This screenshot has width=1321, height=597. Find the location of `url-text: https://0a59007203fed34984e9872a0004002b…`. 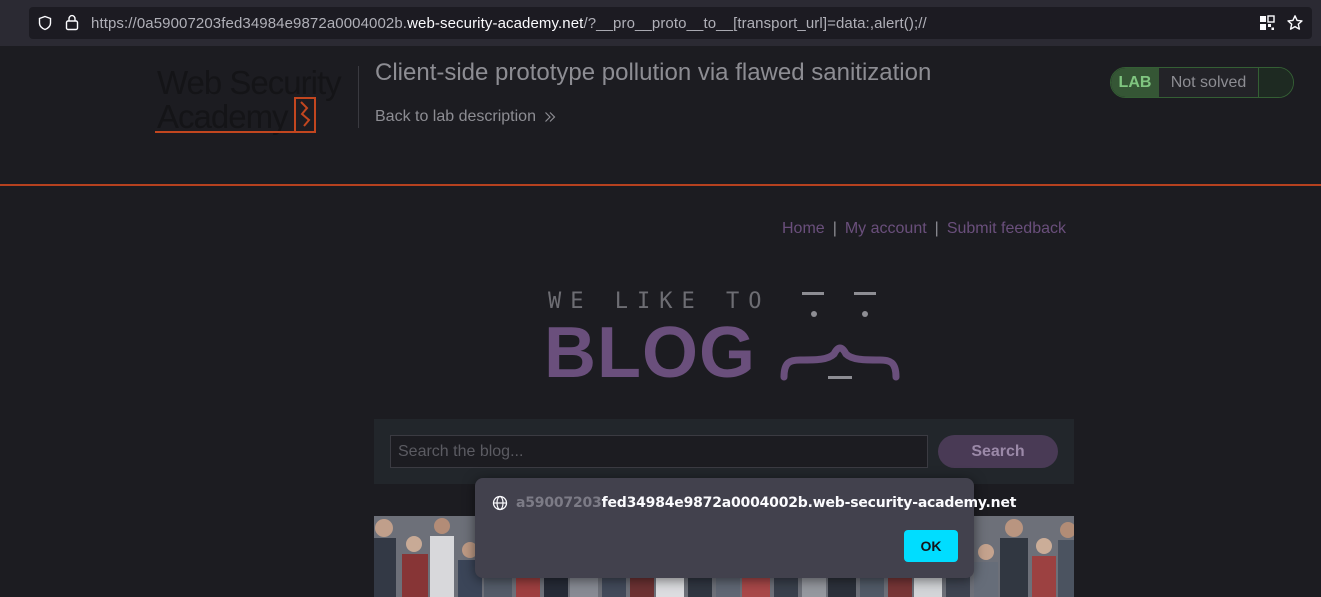

url-text: https://0a59007203fed34984e9872a0004002b… is located at coordinates (509, 23).